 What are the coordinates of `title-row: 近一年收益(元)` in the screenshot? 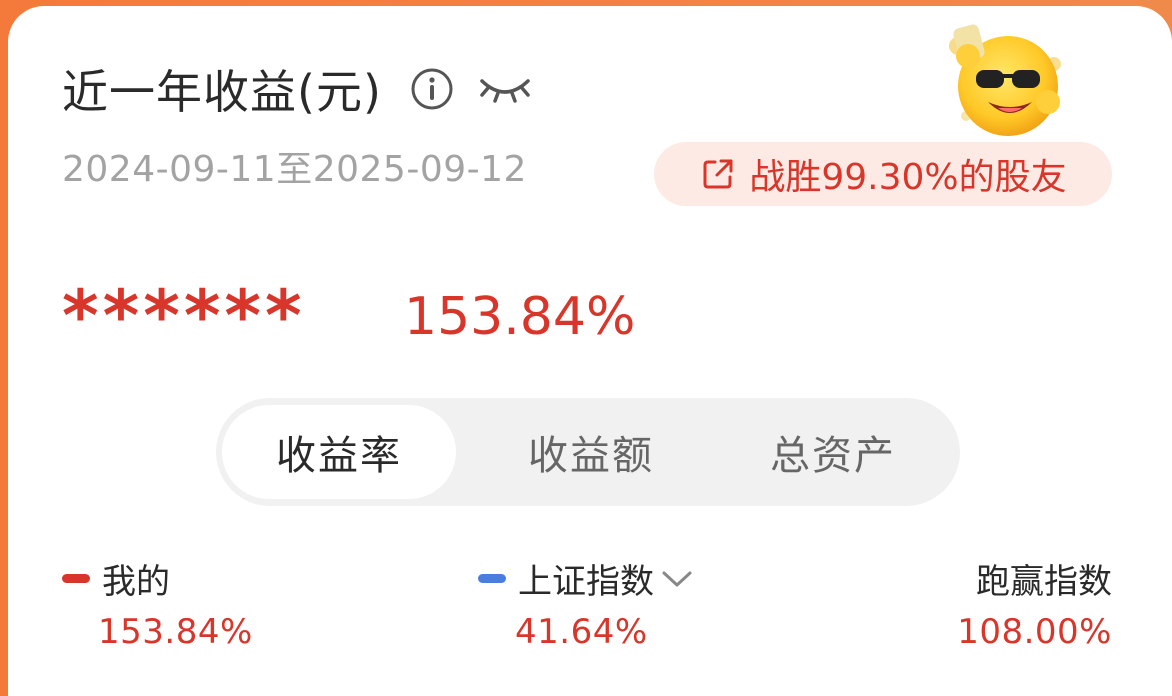 It's located at (298, 89).